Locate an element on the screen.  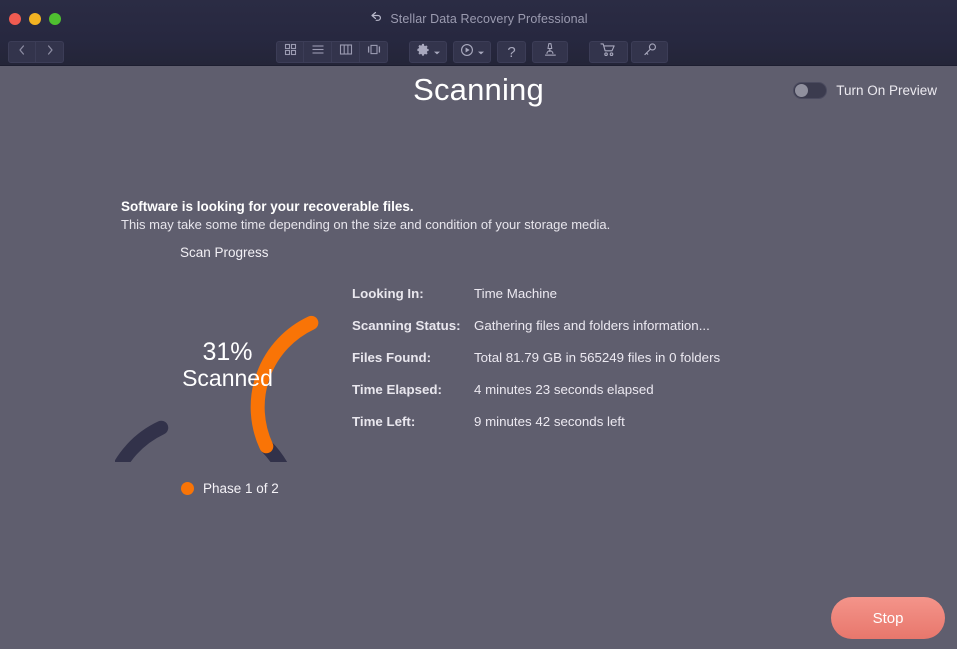
cart-button is located at coordinates (608, 52).